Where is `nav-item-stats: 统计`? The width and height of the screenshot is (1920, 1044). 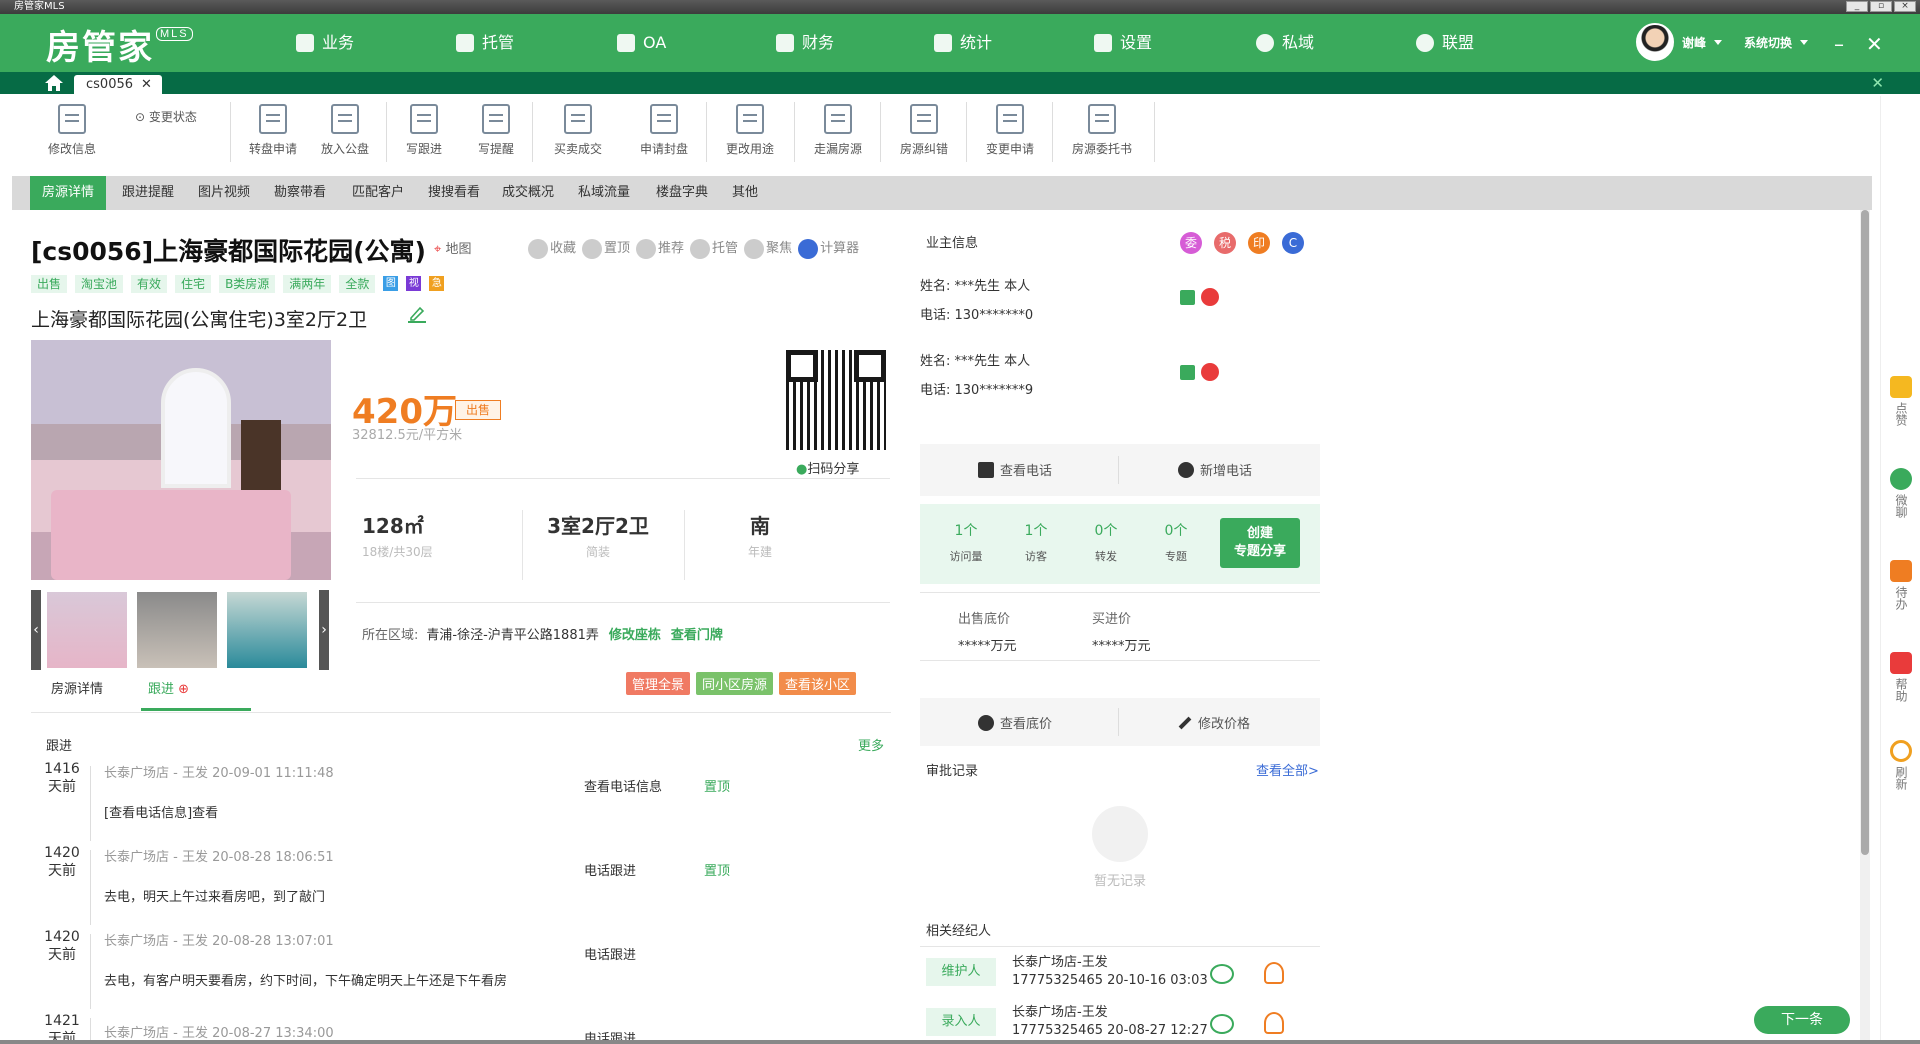 nav-item-stats: 统计 is located at coordinates (963, 43).